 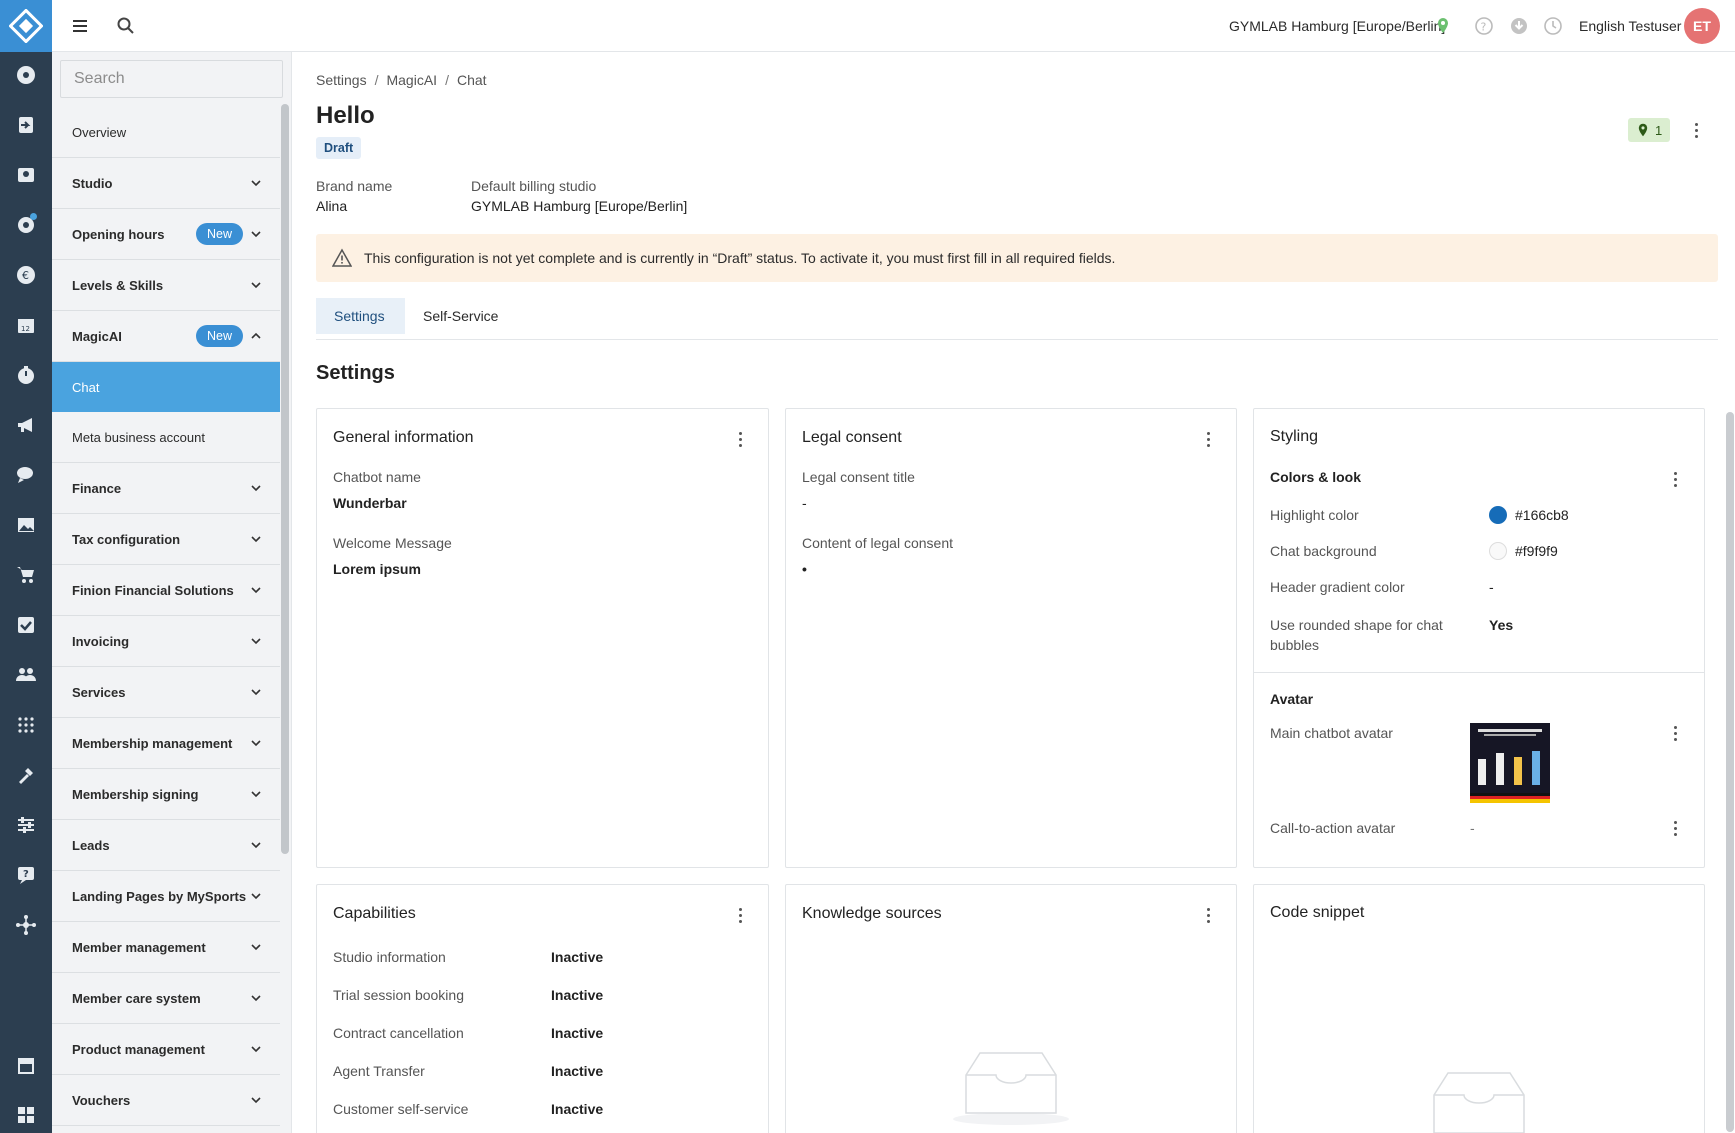 What do you see at coordinates (1553, 26) in the screenshot?
I see `clock-icon` at bounding box center [1553, 26].